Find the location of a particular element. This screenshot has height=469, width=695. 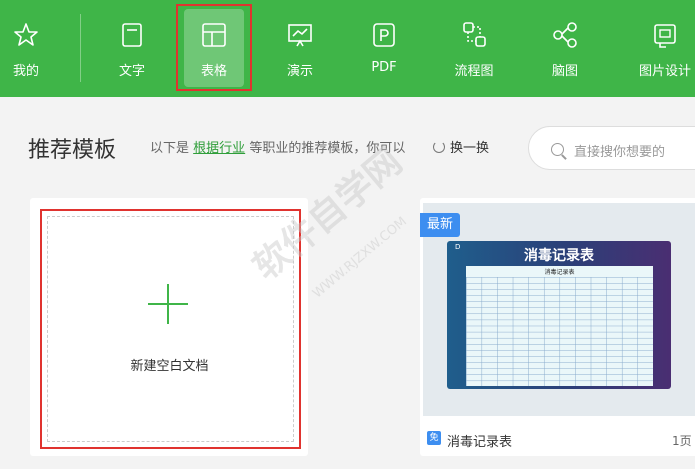

toolbar-item-image-design: 图片设计 is located at coordinates (660, 48).